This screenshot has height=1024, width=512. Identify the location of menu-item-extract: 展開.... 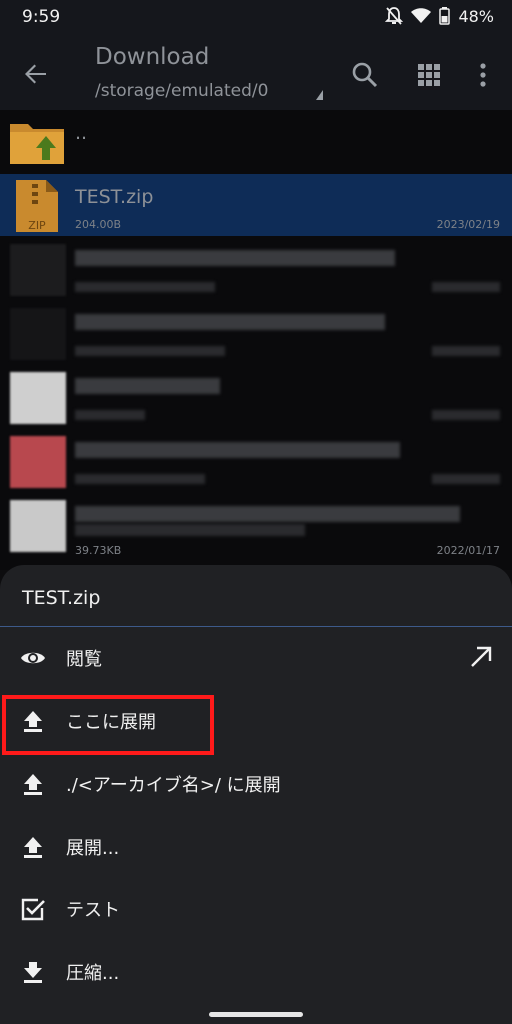
(256, 847).